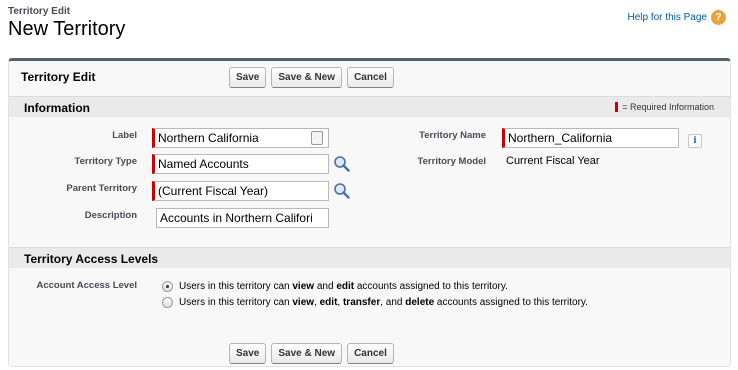 The width and height of the screenshot is (738, 370). I want to click on territory-name-value: Northern_California, so click(560, 138).